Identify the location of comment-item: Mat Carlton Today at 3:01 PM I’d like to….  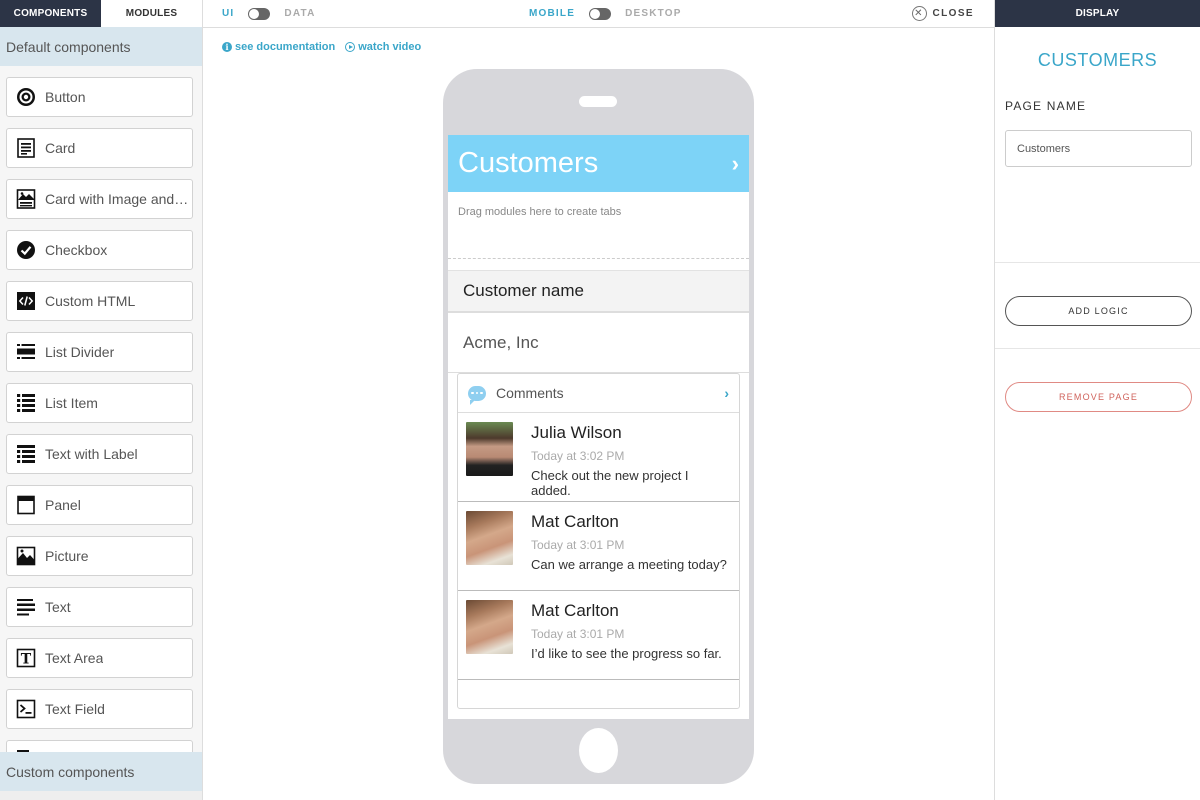
(598, 635).